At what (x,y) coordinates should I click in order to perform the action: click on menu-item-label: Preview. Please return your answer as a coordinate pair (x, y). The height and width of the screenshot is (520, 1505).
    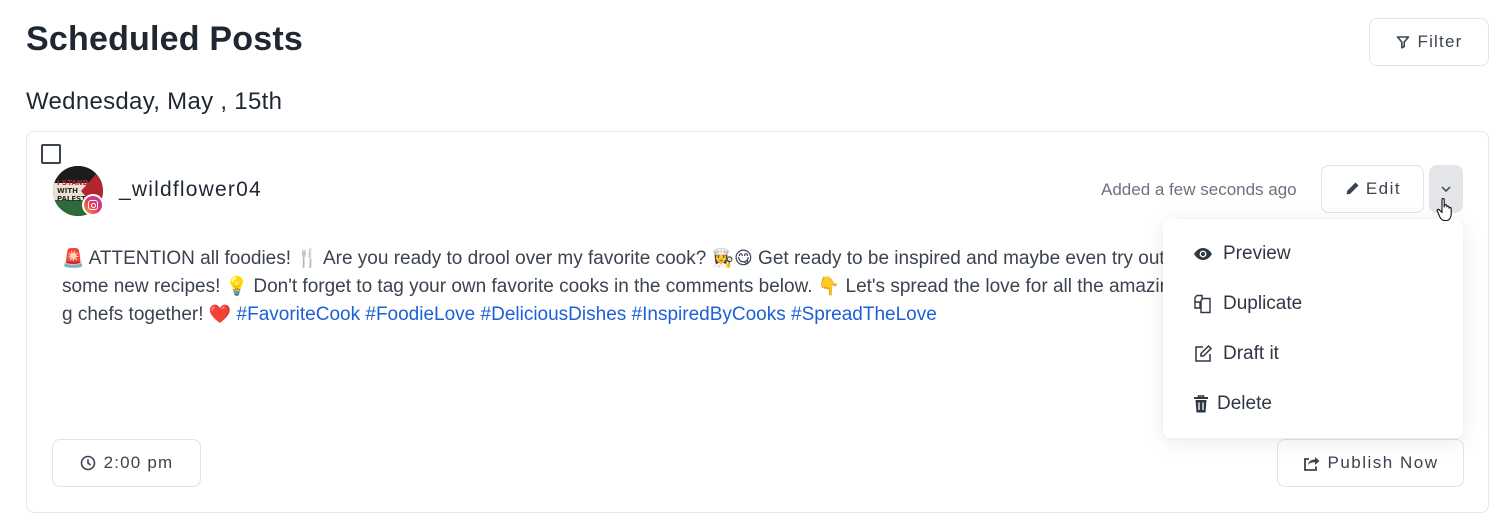
    Looking at the image, I should click on (1257, 253).